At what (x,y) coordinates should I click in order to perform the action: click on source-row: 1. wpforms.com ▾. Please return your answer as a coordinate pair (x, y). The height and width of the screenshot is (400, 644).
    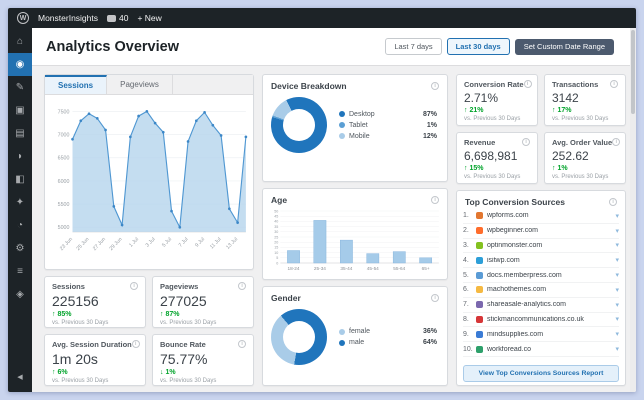
    Looking at the image, I should click on (541, 216).